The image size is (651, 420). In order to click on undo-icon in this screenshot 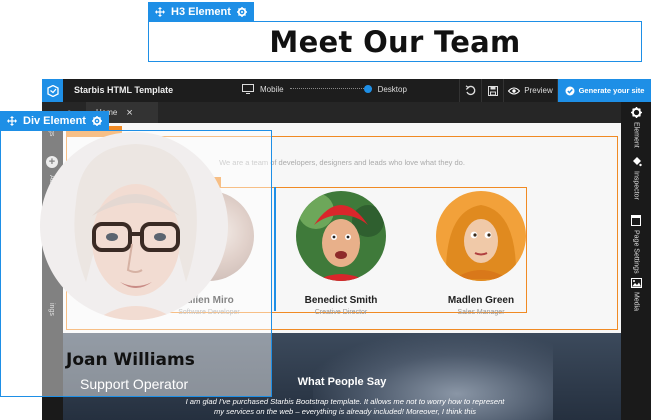, I will do `click(470, 90)`.